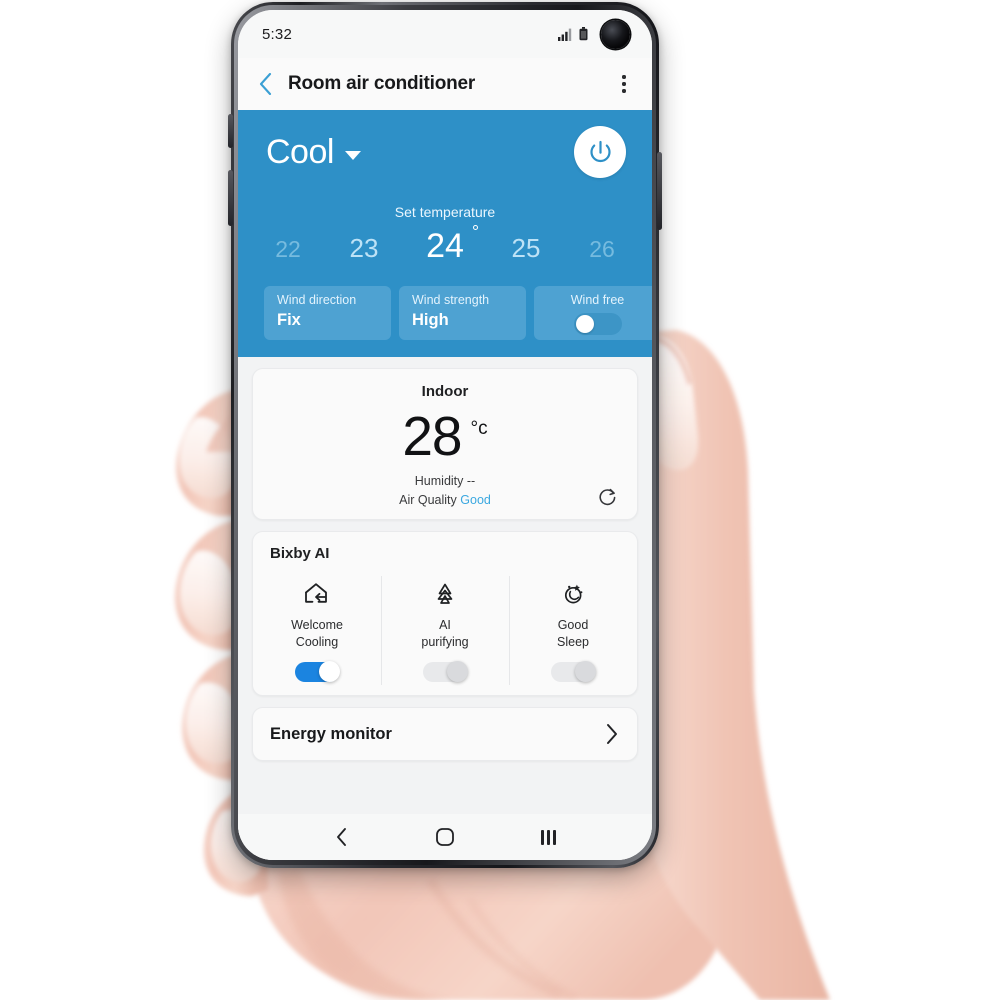 This screenshot has width=1000, height=1000. I want to click on temp-option-24-selected: 24, so click(445, 245).